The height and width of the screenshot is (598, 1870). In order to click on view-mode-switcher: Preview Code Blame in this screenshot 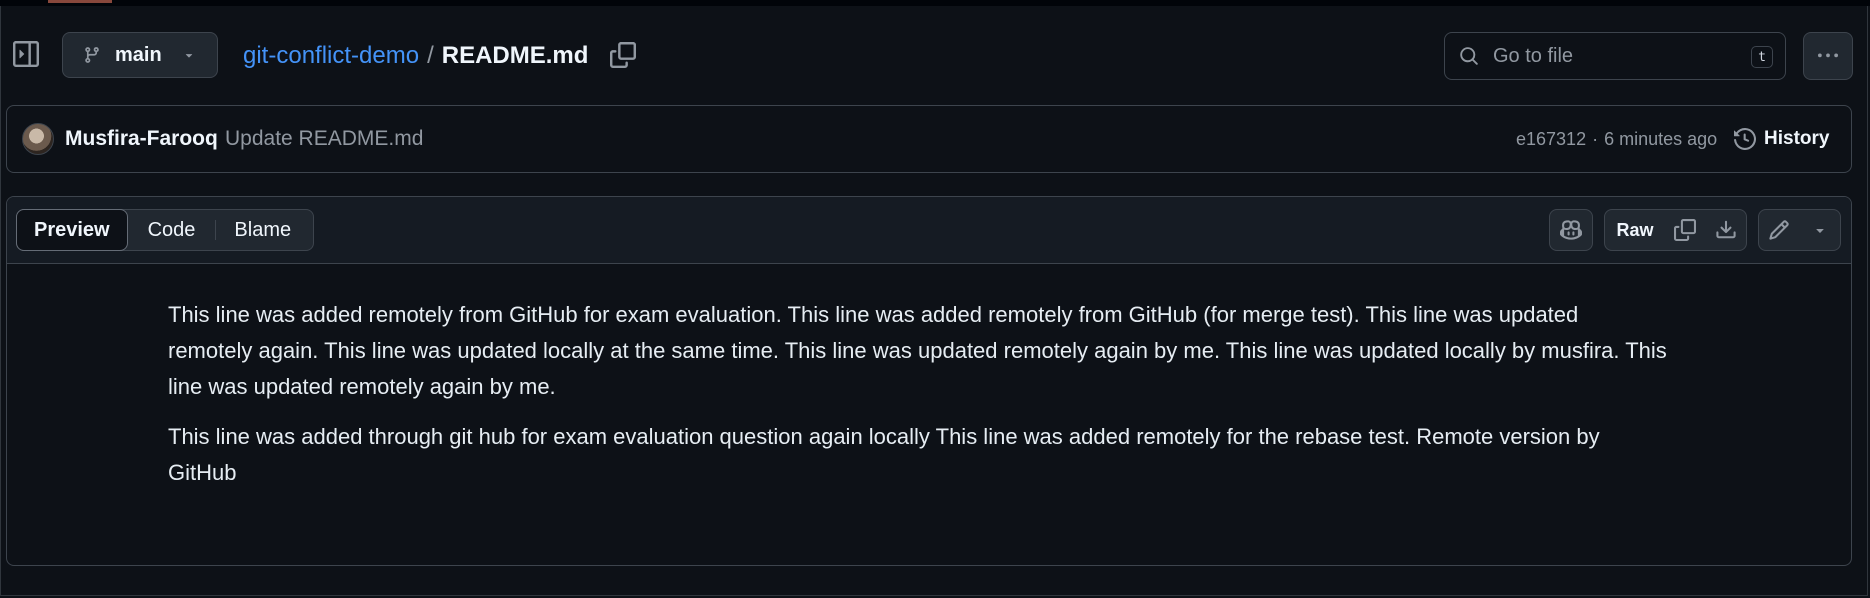, I will do `click(165, 230)`.